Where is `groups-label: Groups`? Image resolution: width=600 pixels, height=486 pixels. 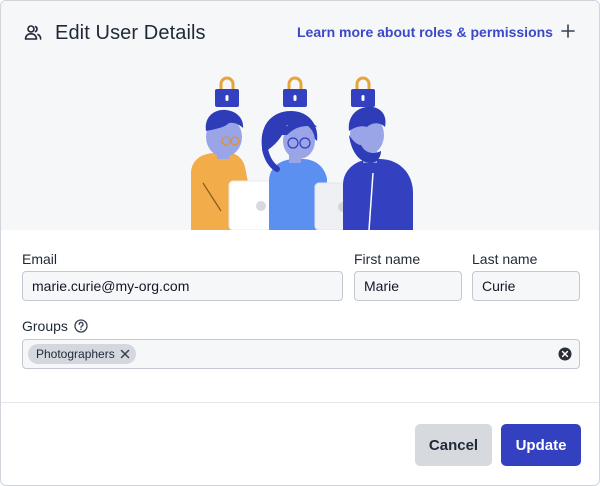 groups-label: Groups is located at coordinates (45, 326).